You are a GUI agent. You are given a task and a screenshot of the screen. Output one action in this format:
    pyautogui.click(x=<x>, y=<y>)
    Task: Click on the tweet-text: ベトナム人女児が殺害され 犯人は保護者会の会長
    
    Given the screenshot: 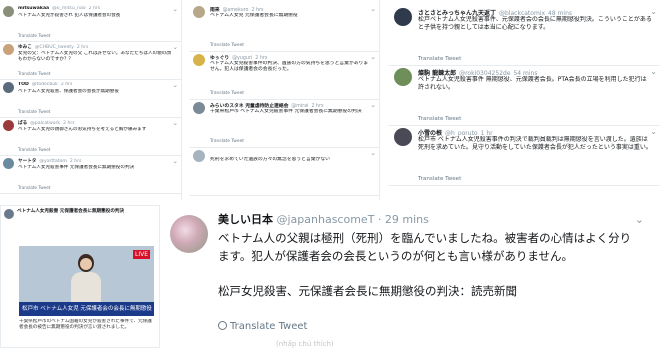 What is the action you would take?
    pyautogui.click(x=69, y=15)
    